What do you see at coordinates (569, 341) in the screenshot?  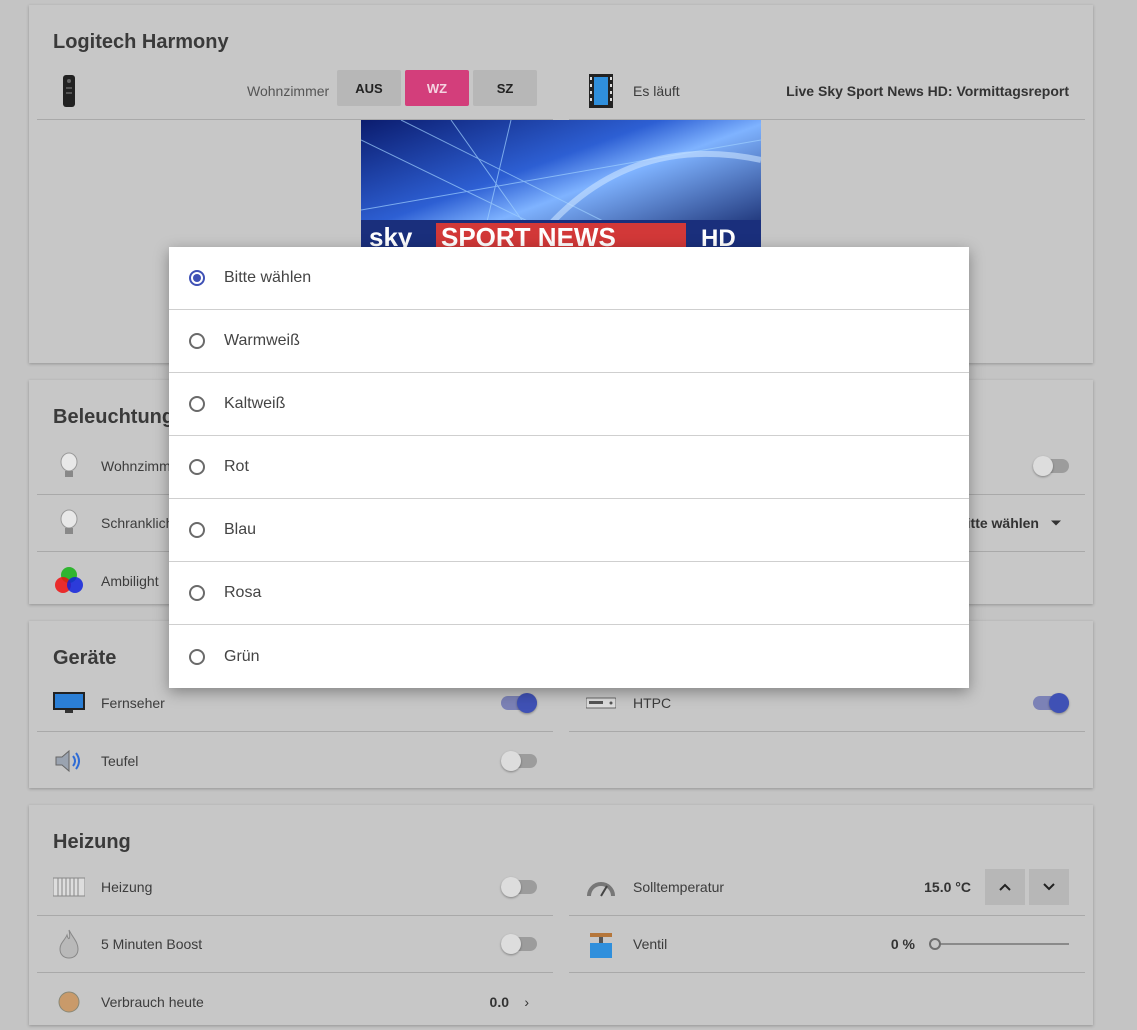 I see `dropdown-option: Warmweiß` at bounding box center [569, 341].